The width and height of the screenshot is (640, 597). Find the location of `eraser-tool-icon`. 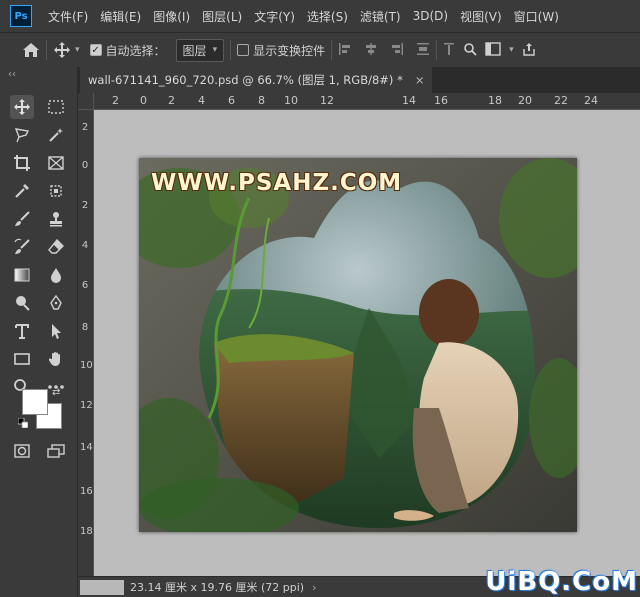

eraser-tool-icon is located at coordinates (56, 247).